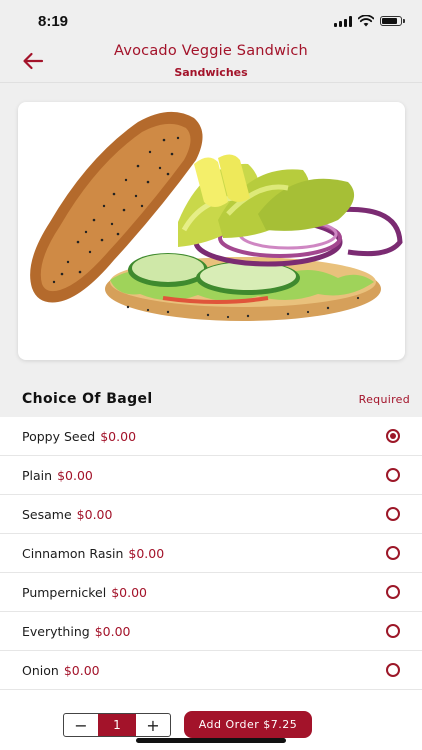  What do you see at coordinates (343, 21) in the screenshot?
I see `signal-icon` at bounding box center [343, 21].